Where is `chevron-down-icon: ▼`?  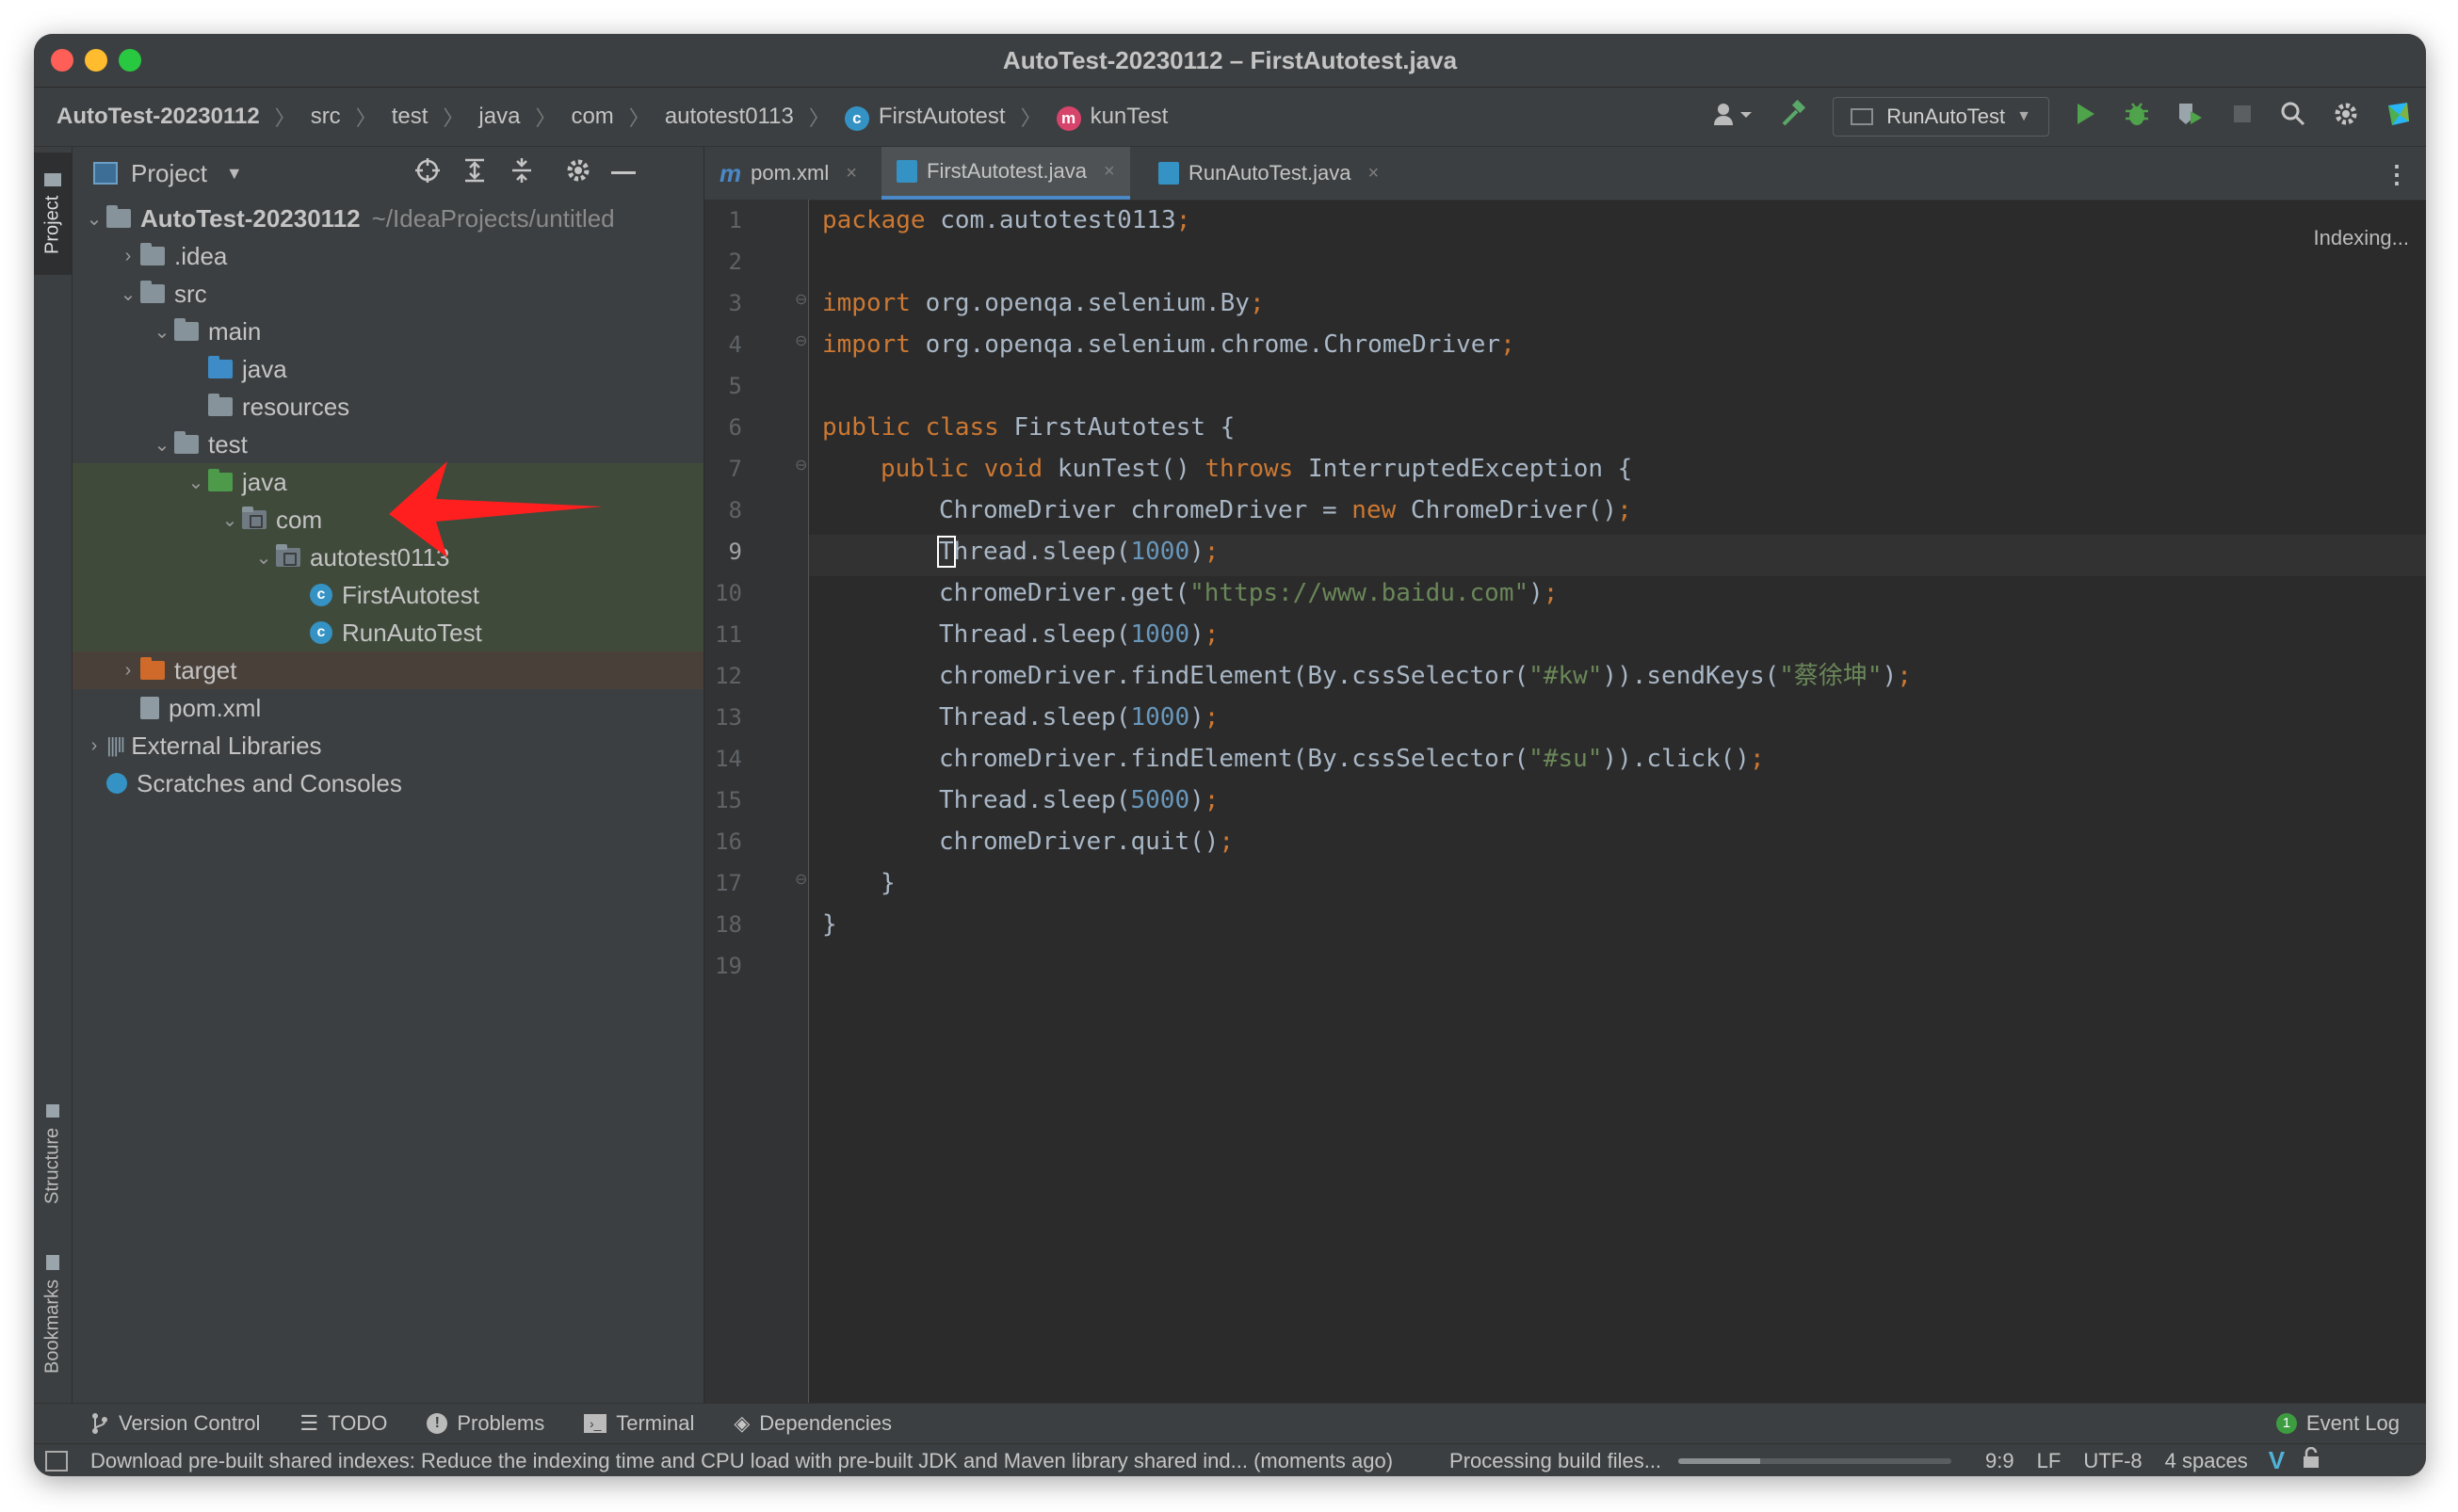 chevron-down-icon: ▼ is located at coordinates (234, 174).